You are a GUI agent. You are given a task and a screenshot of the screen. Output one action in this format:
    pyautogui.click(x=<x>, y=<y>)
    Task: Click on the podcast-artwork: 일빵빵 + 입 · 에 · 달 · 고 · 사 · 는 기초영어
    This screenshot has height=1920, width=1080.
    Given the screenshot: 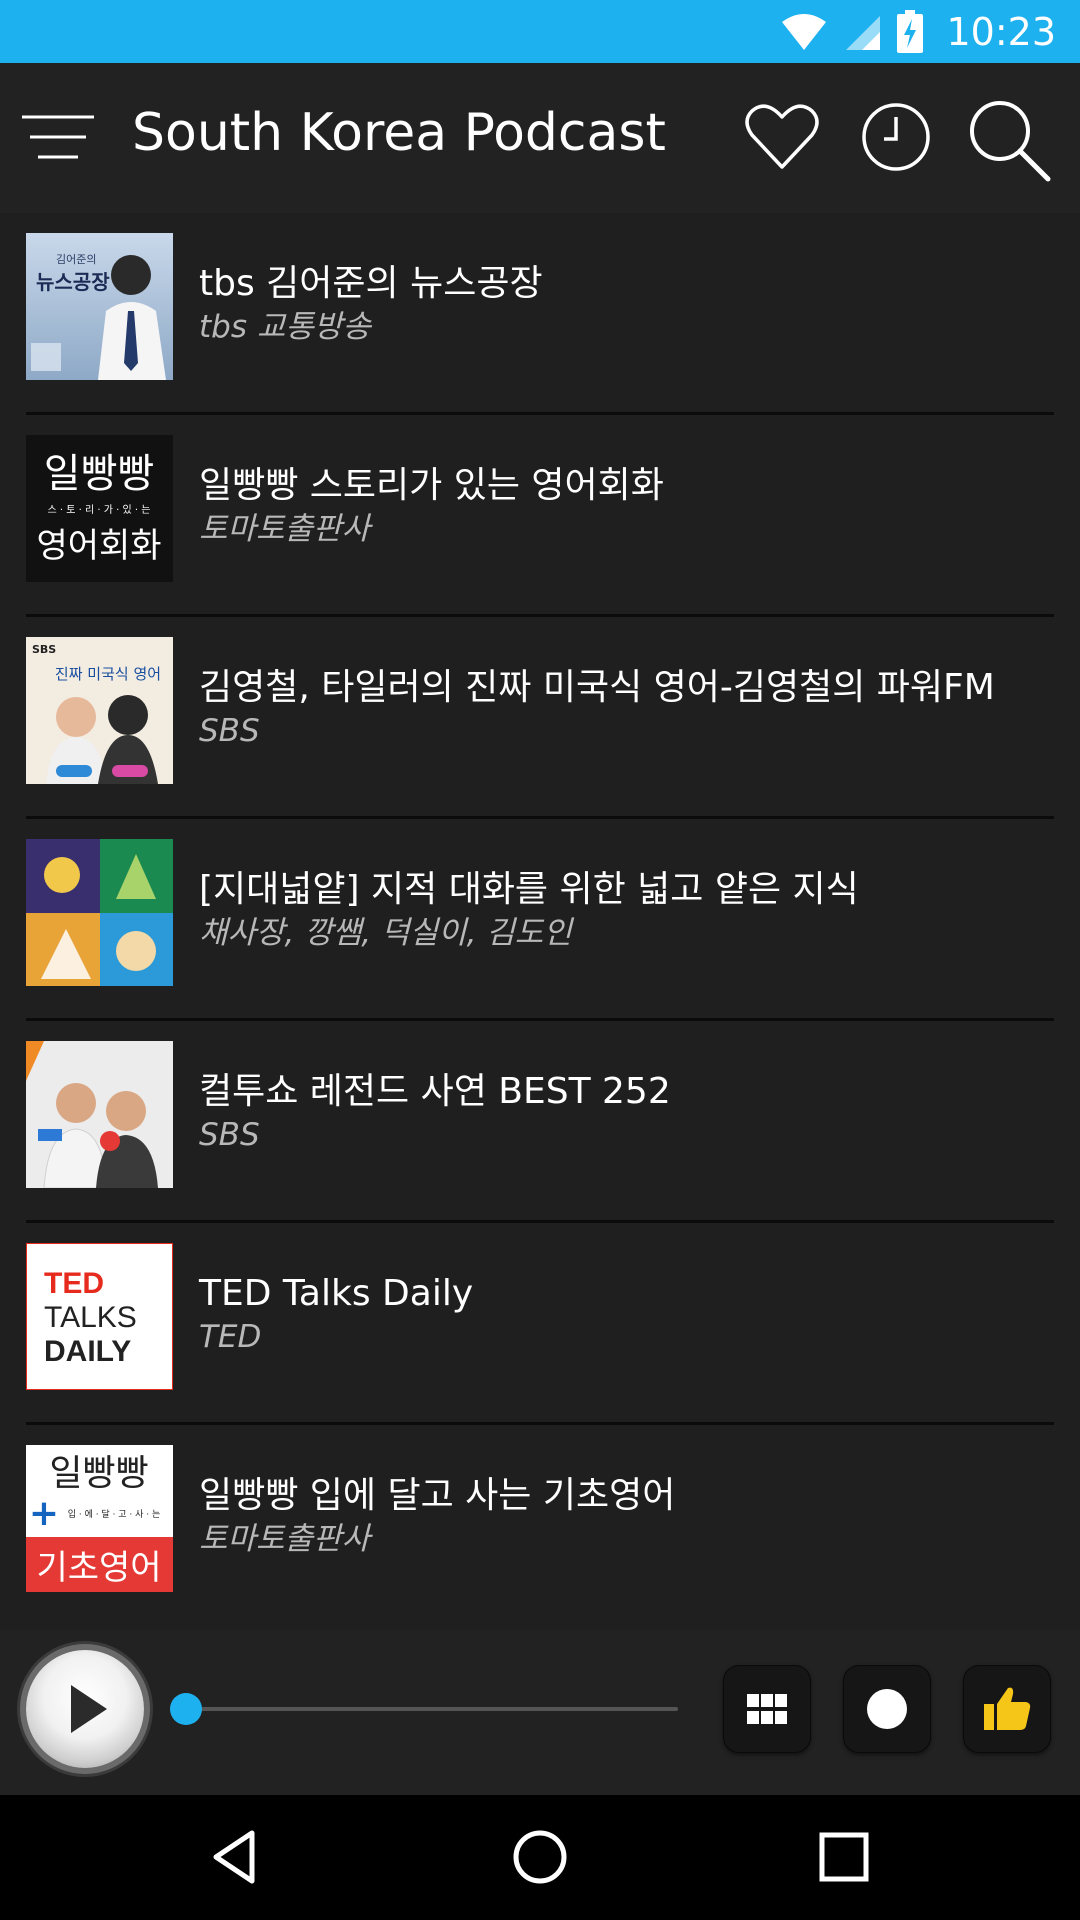 What is the action you would take?
    pyautogui.click(x=99, y=1518)
    